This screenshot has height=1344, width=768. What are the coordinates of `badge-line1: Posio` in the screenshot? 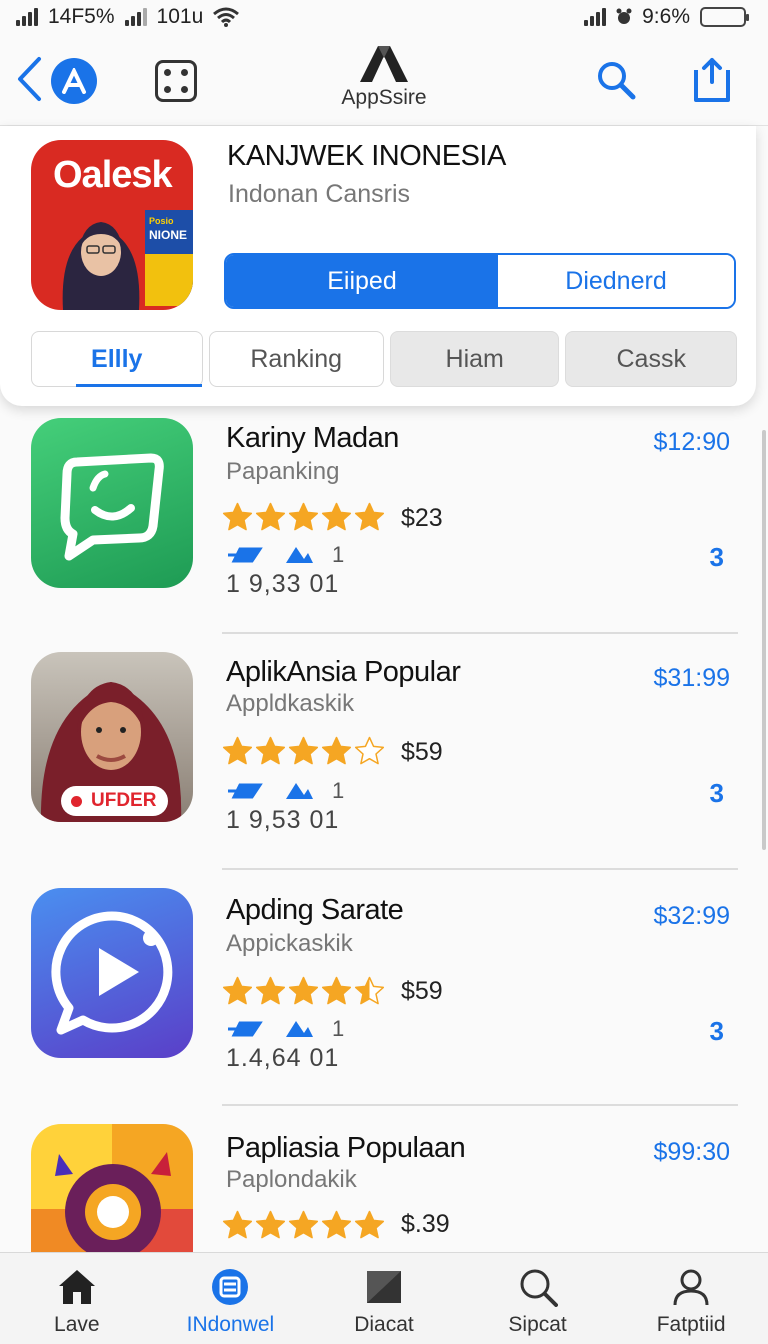 It's located at (161, 221).